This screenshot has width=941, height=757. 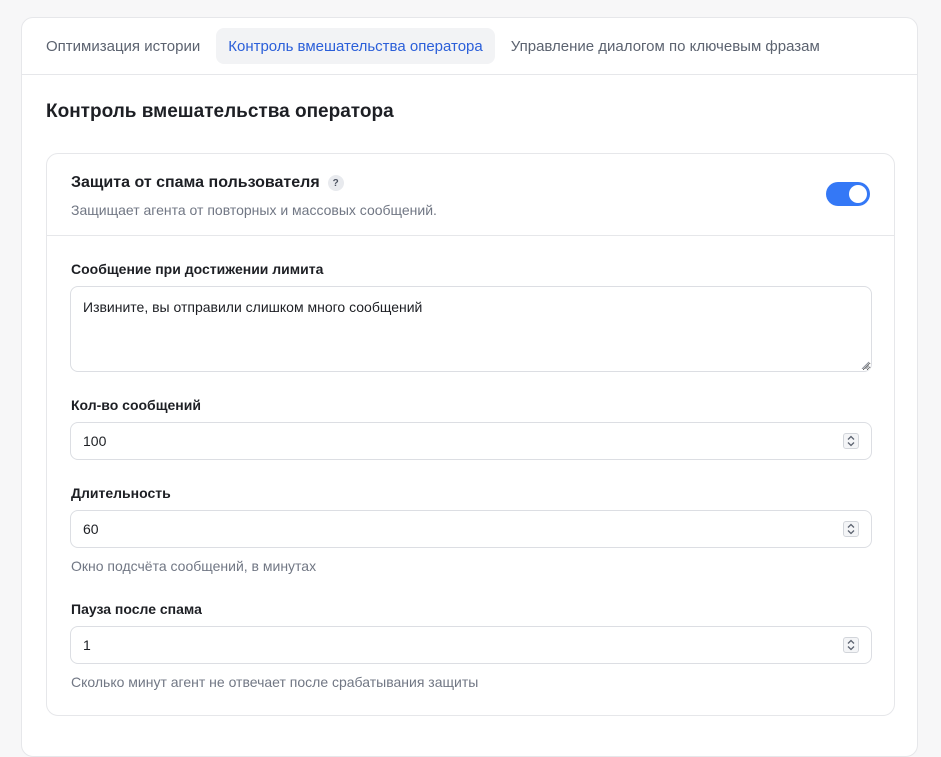 I want to click on tab-keyword-dialog-control: Управление диалогом по ключевым фразам, so click(x=665, y=46).